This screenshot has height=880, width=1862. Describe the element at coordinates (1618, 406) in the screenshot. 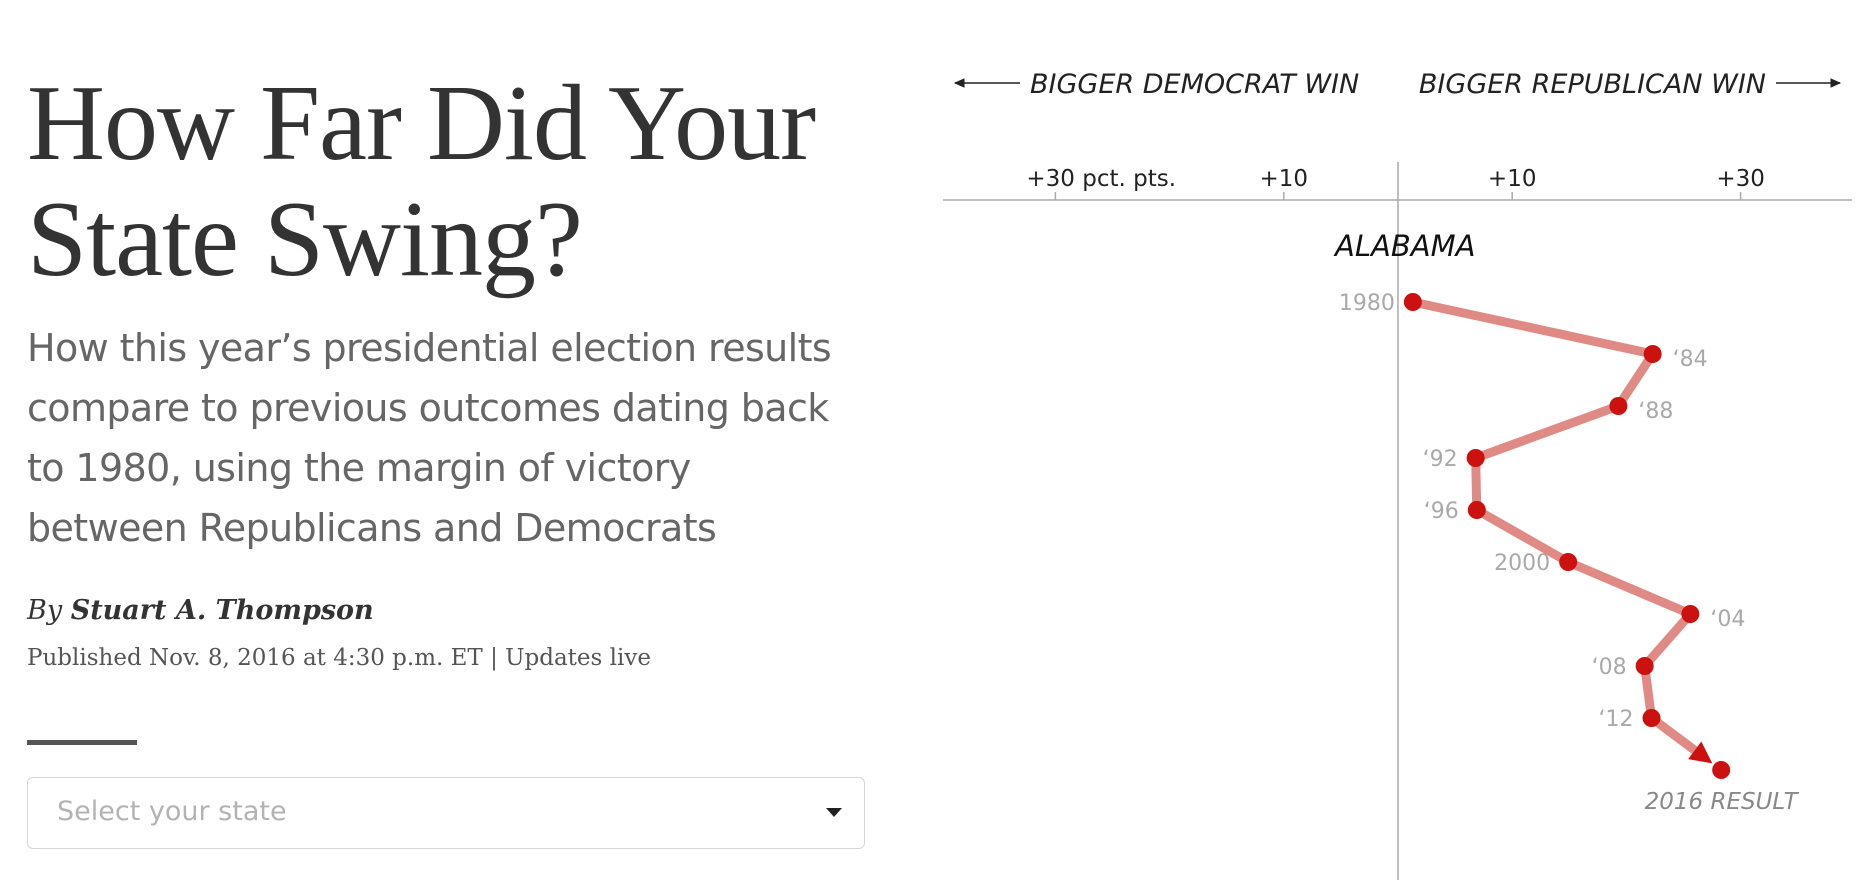

I see `data-point-1988` at that location.